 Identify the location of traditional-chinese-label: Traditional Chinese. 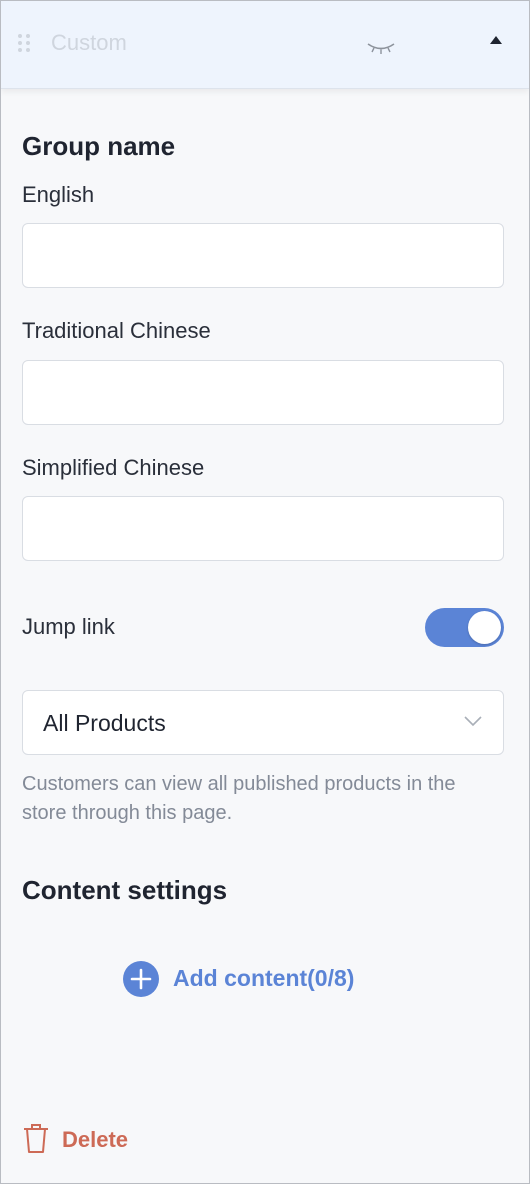
(116, 330).